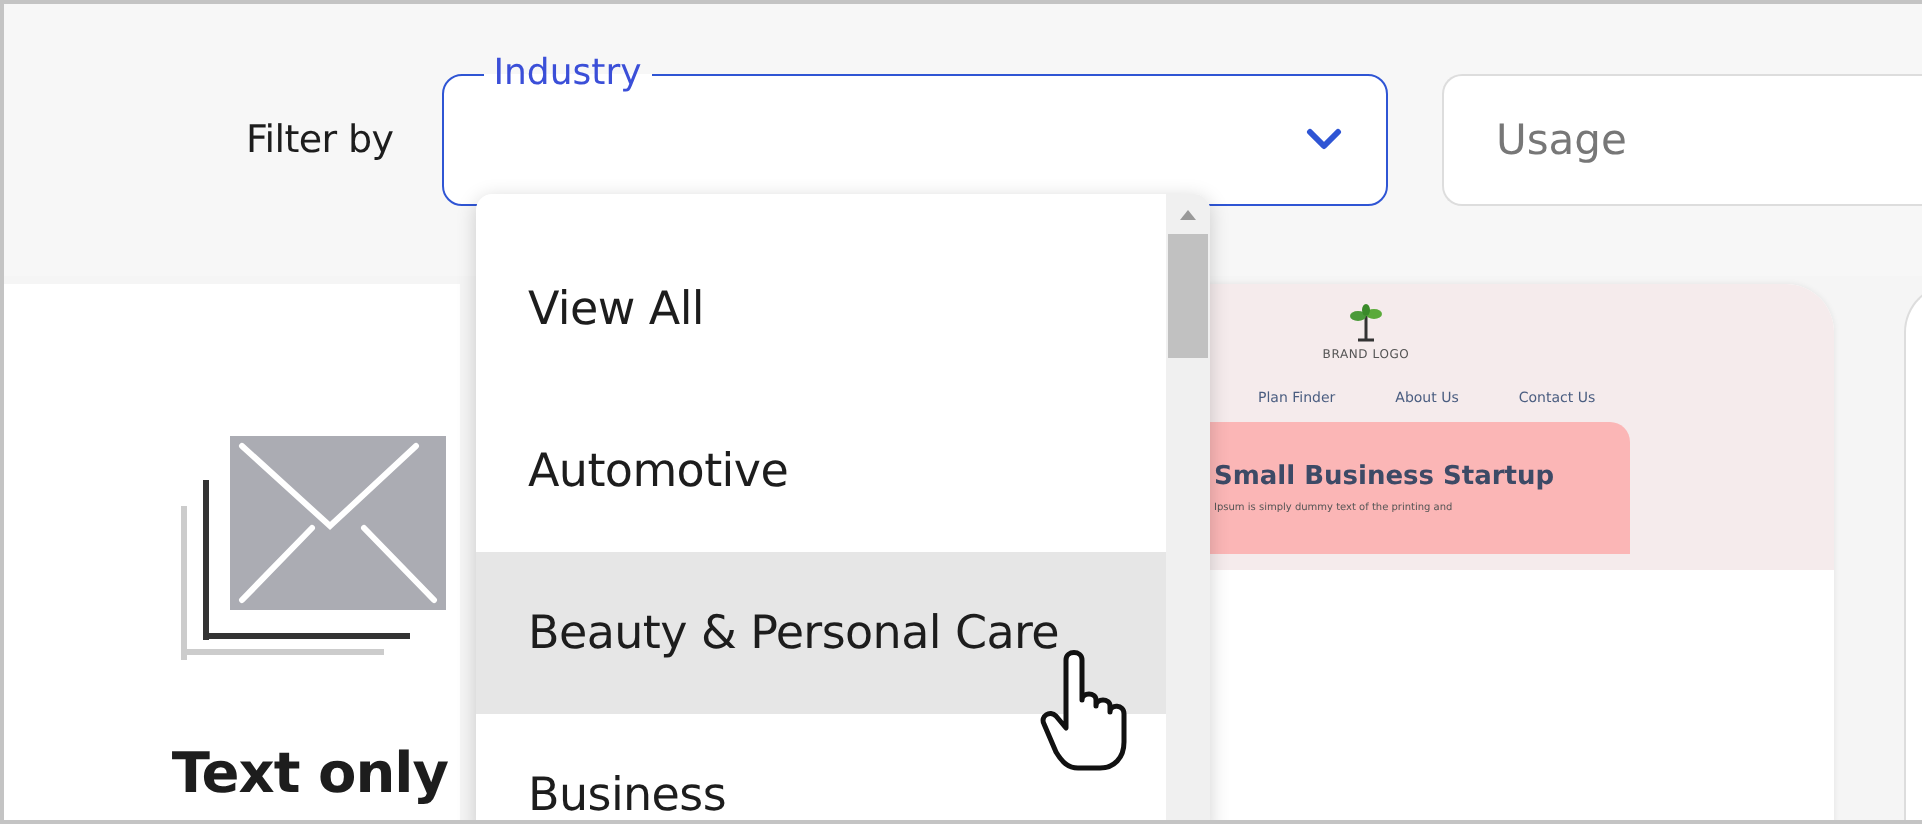  What do you see at coordinates (309, 773) in the screenshot?
I see `card-title: Text only` at bounding box center [309, 773].